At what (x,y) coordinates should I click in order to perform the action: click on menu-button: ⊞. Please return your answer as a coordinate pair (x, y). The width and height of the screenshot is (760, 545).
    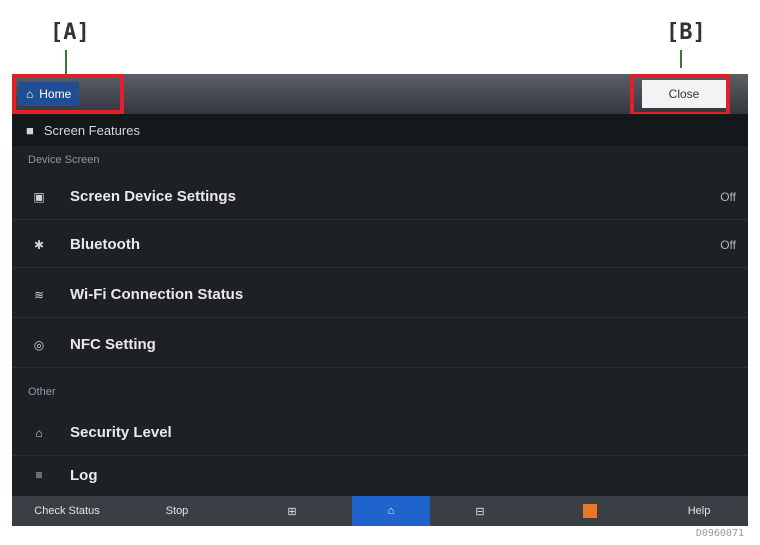
    Looking at the image, I should click on (292, 511).